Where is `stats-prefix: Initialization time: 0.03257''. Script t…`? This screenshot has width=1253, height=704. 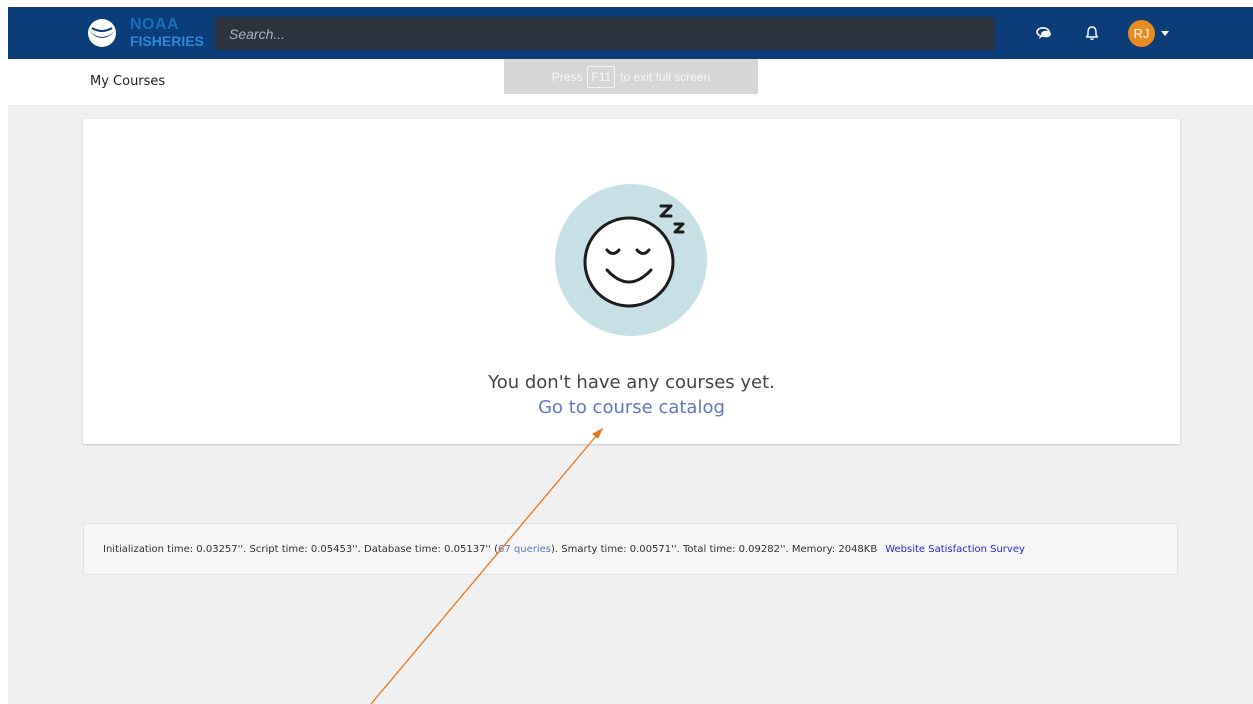
stats-prefix: Initialization time: 0.03257''. Script t… is located at coordinates (301, 549).